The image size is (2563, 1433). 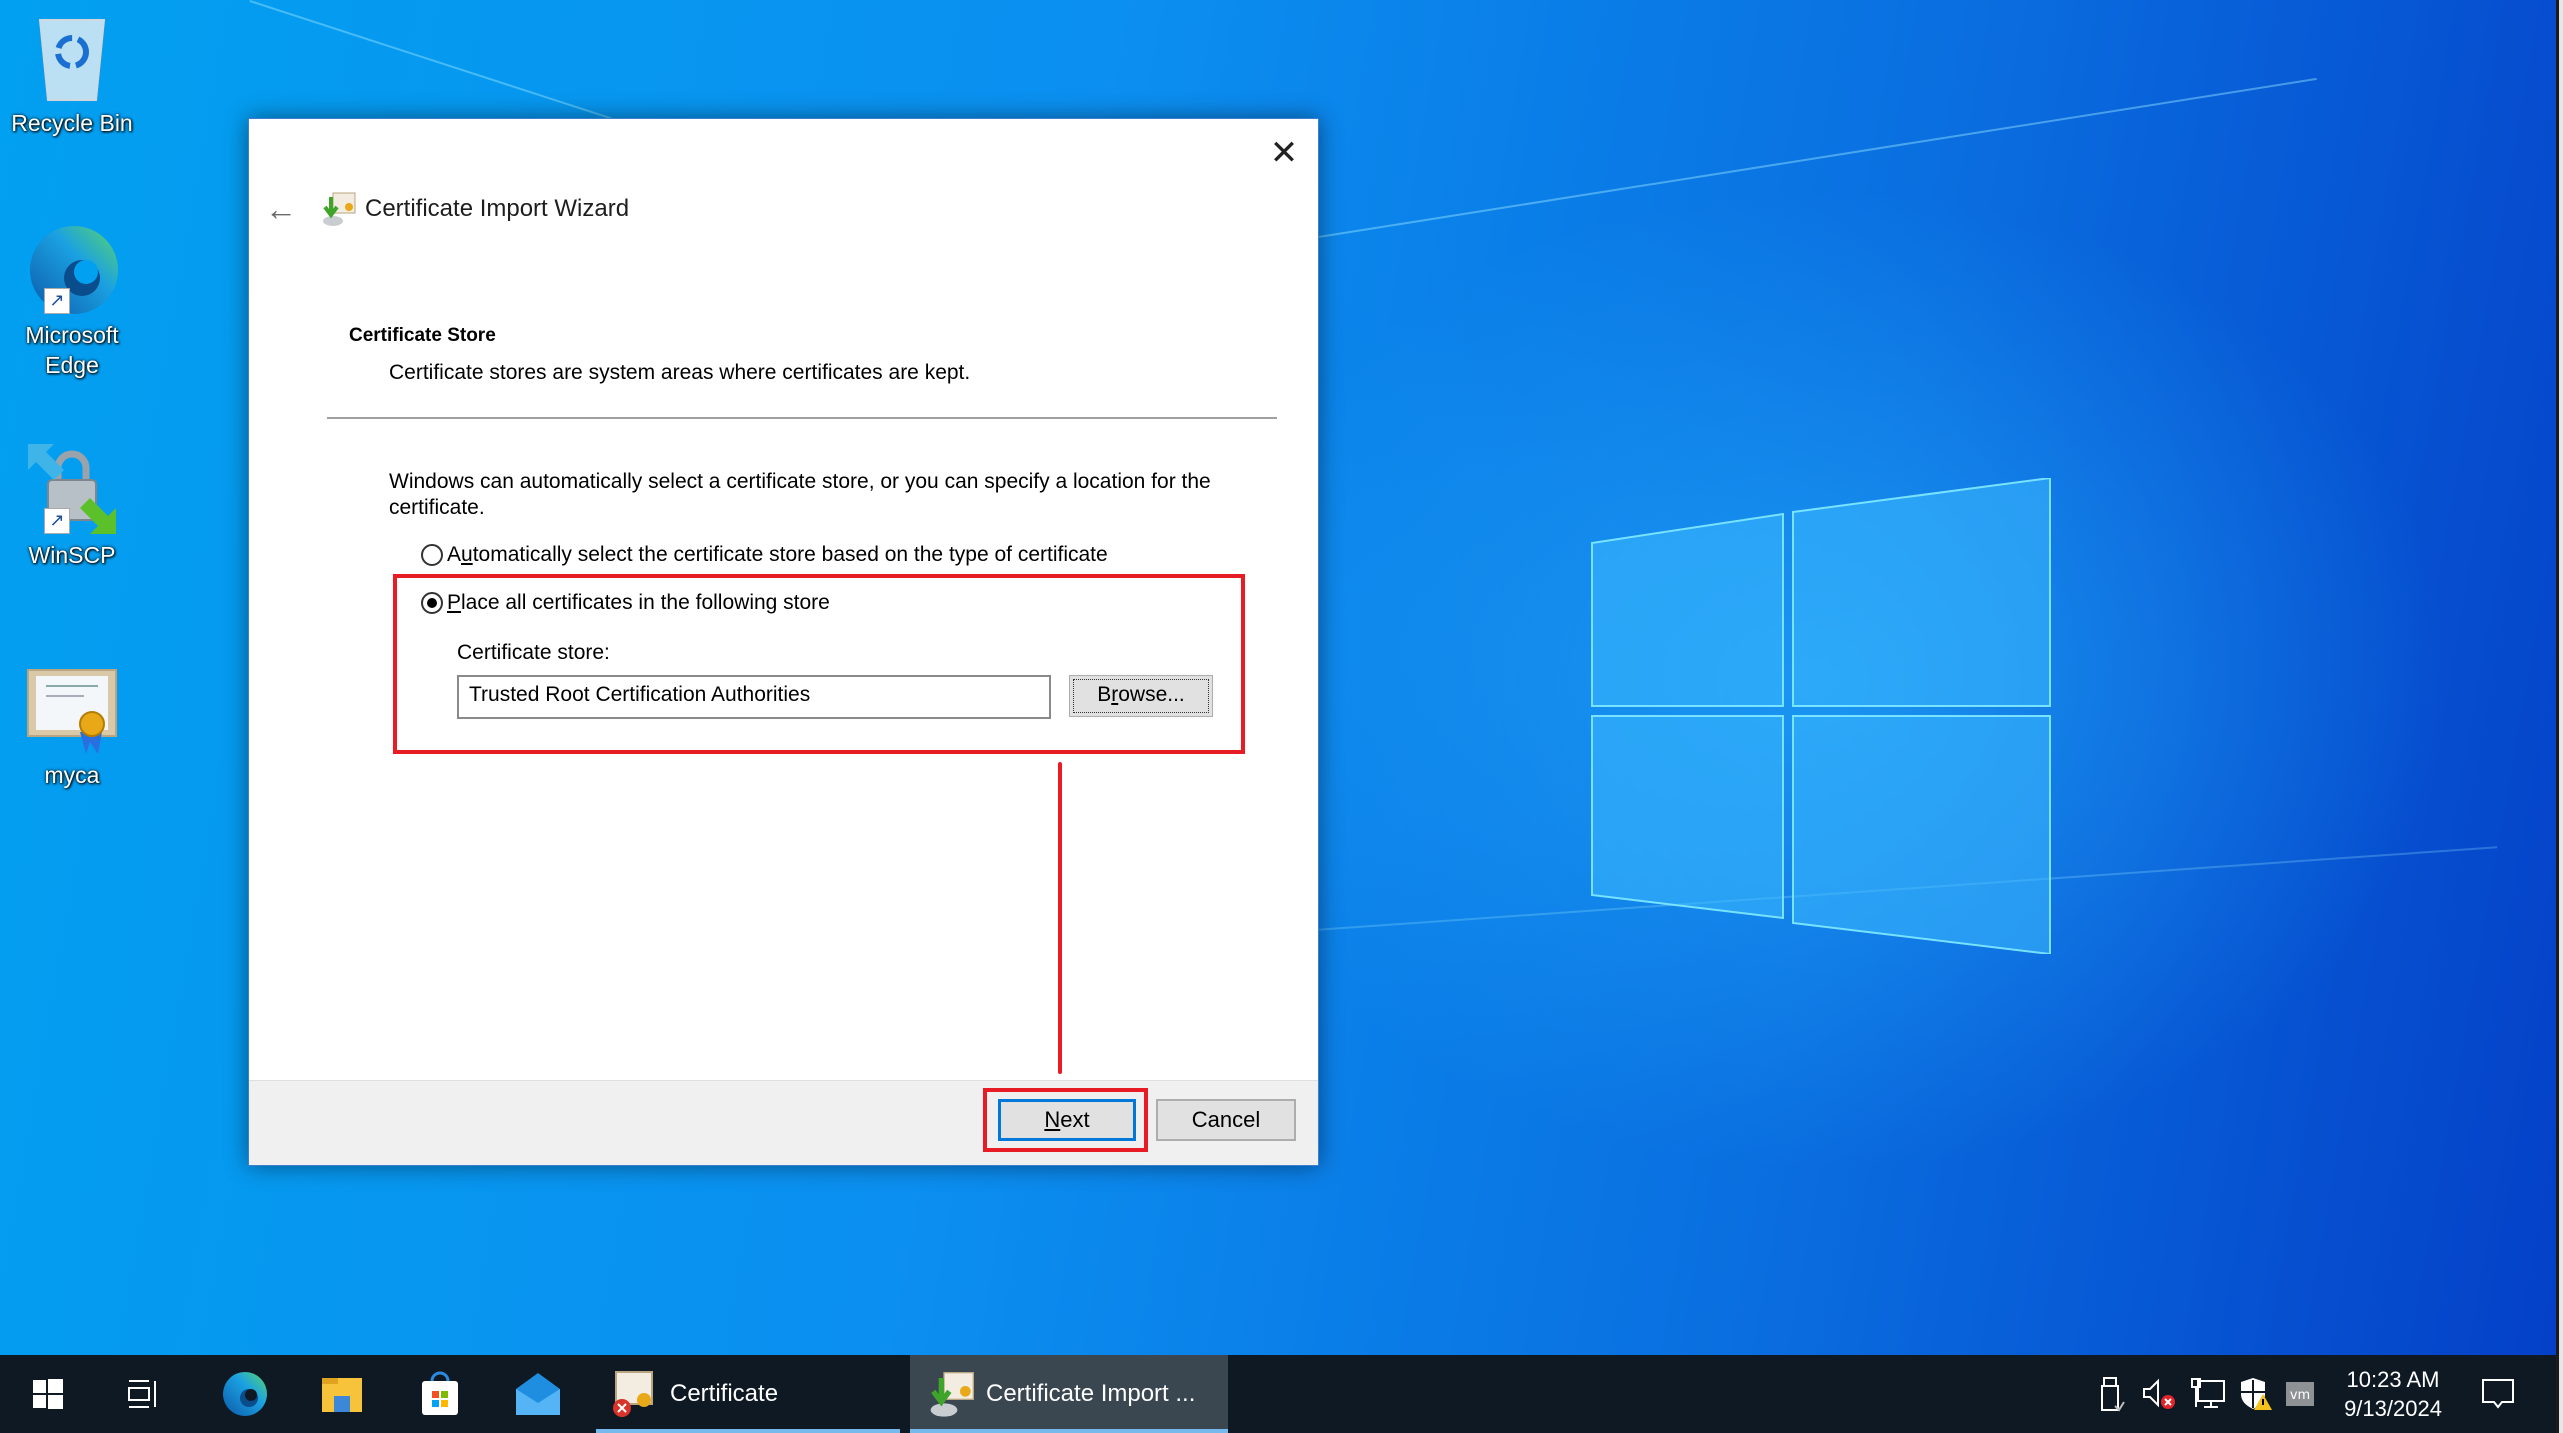 I want to click on desktop-icon-label: myca, so click(x=72, y=775).